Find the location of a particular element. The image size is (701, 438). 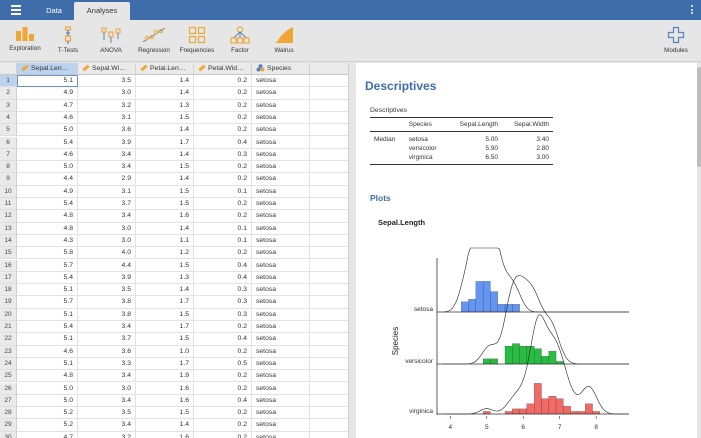

row-number: 13 is located at coordinates (8, 228).